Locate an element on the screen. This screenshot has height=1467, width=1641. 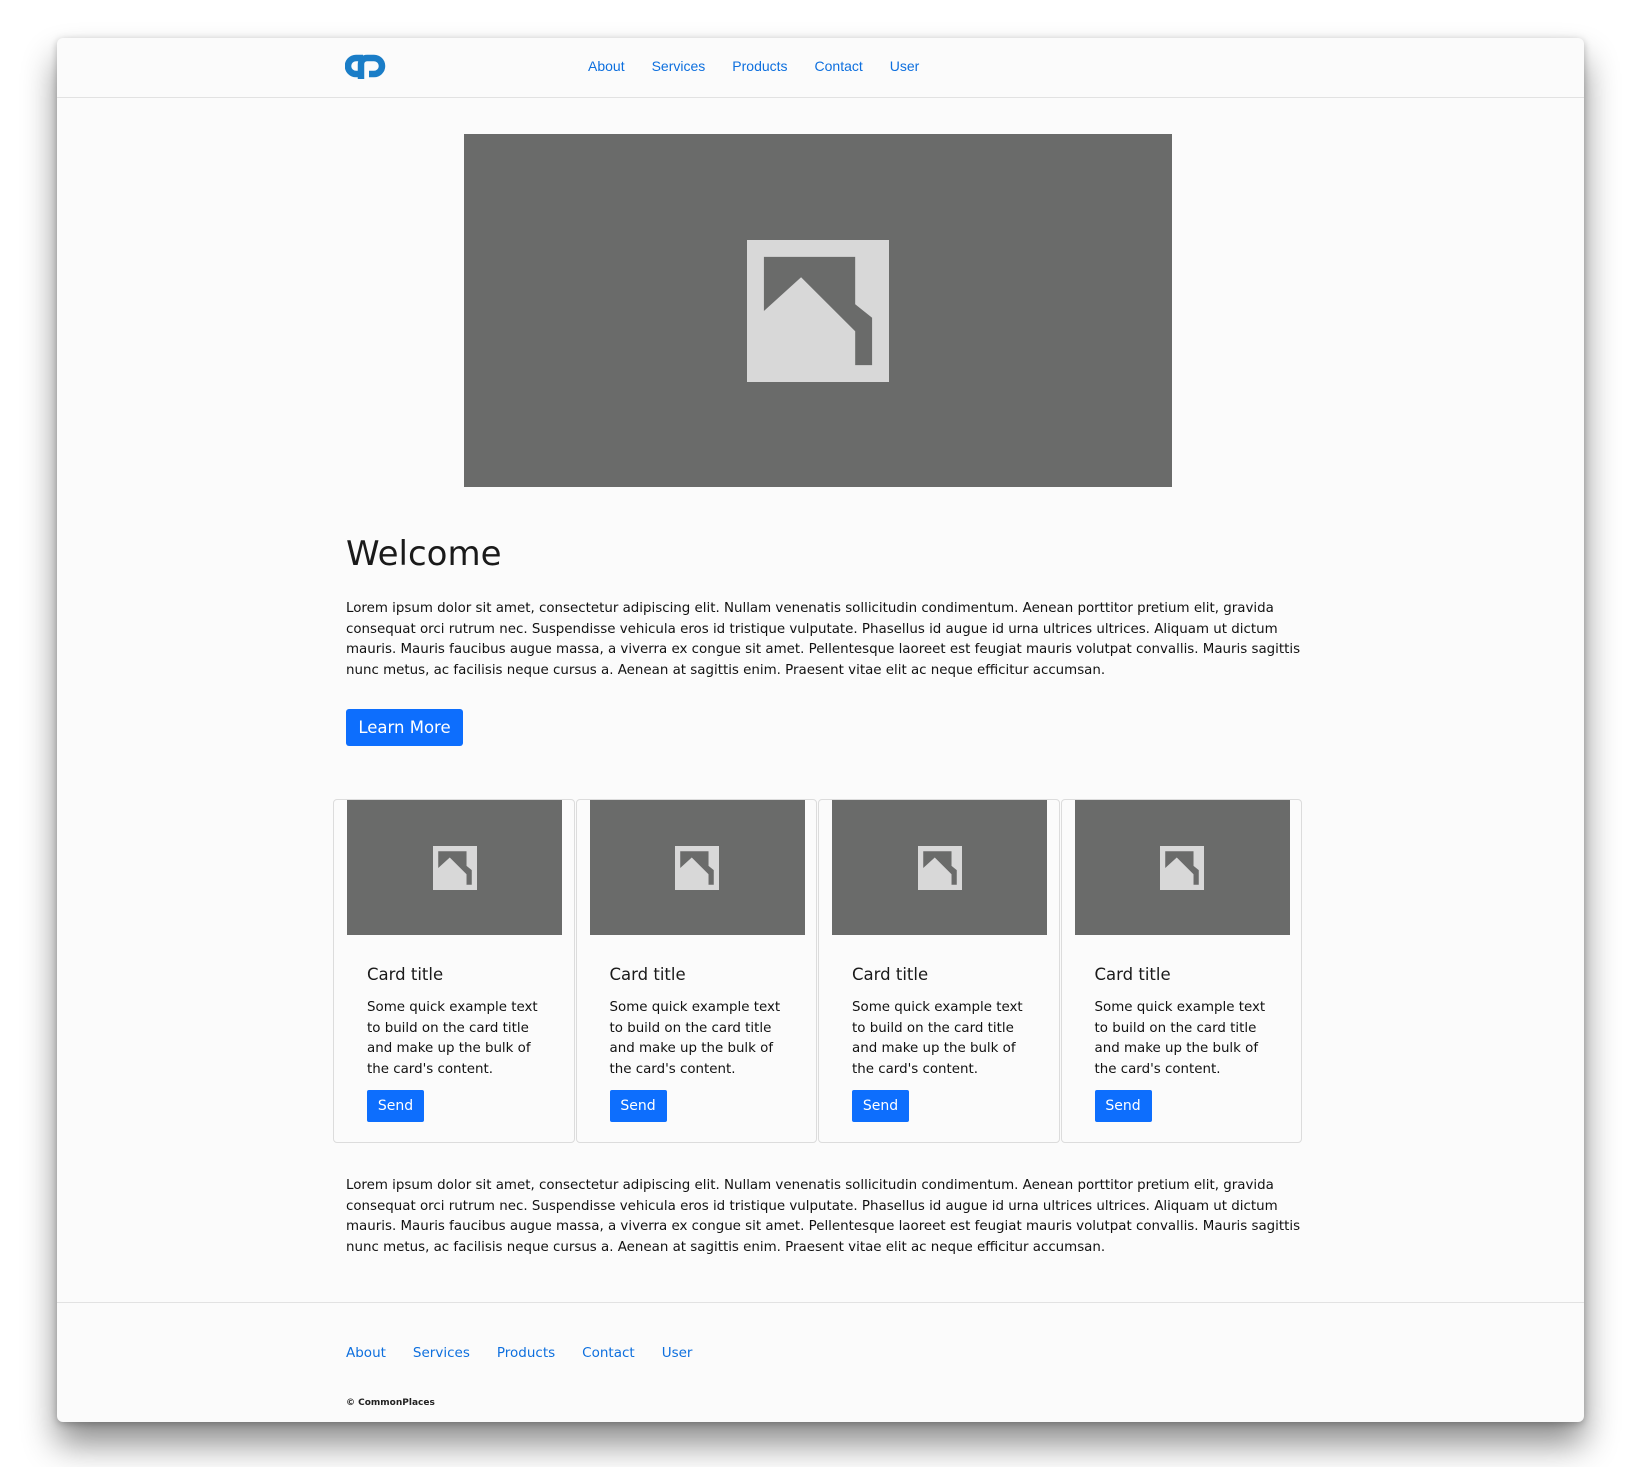
footer-link-services: Services is located at coordinates (441, 1353).